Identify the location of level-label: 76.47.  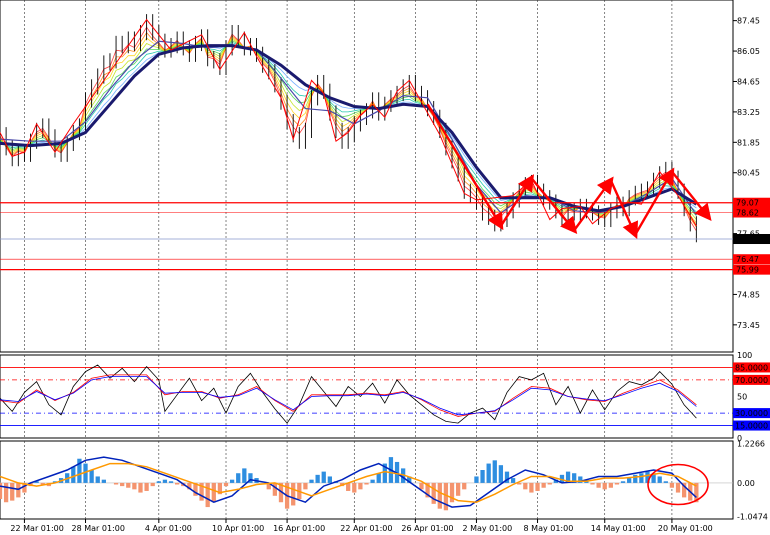
(747, 259).